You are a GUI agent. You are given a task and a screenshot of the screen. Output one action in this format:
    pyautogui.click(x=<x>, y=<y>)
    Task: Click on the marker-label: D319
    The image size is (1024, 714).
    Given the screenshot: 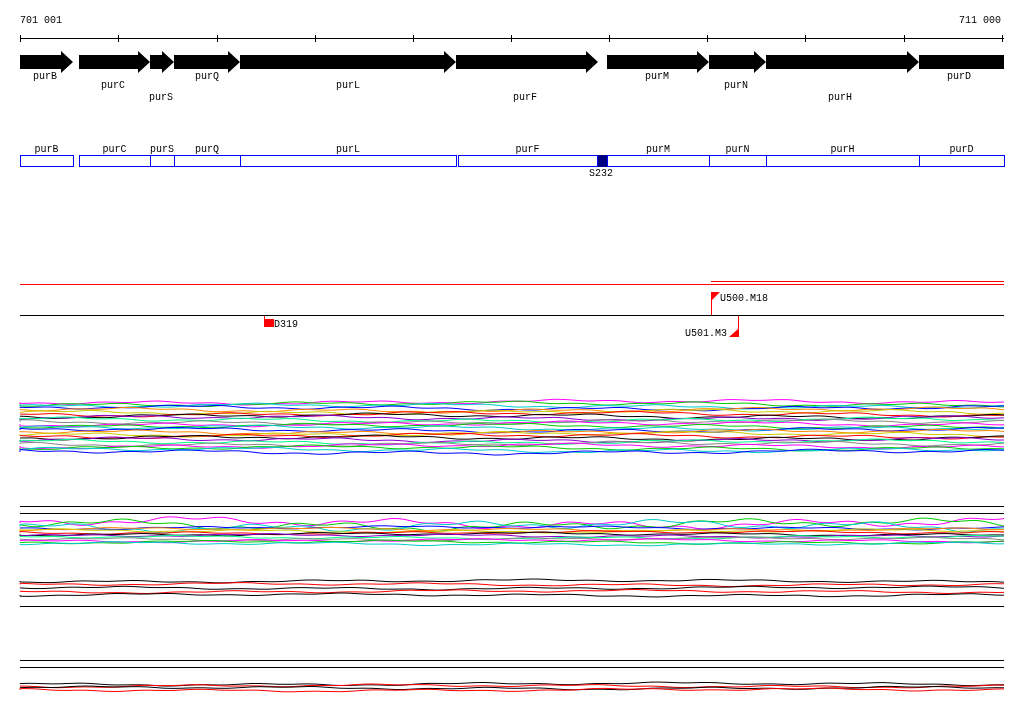 What is the action you would take?
    pyautogui.click(x=286, y=324)
    